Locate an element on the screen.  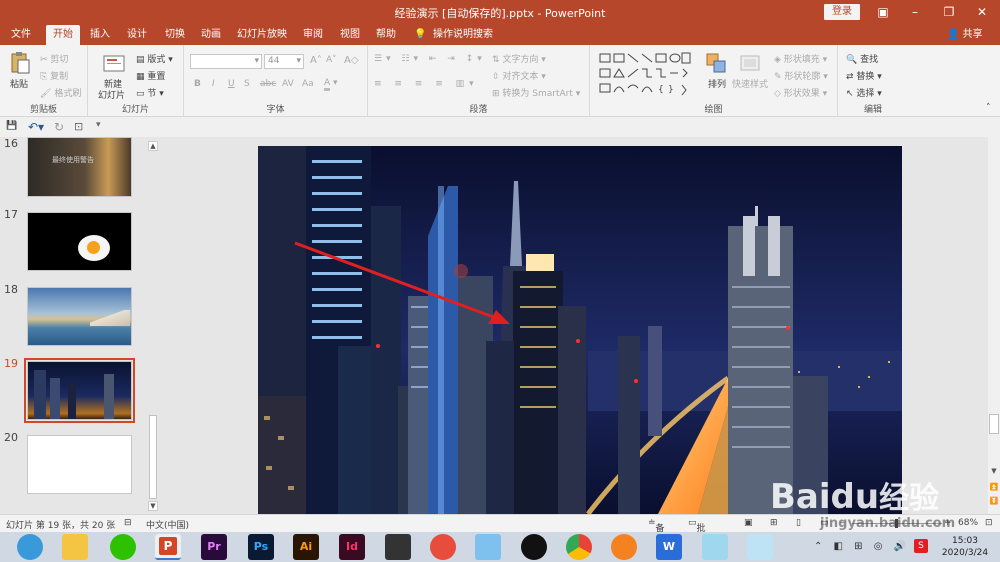
shape-outline-button: ✎ 形状轮廓 ▾ is located at coordinates (801, 75).